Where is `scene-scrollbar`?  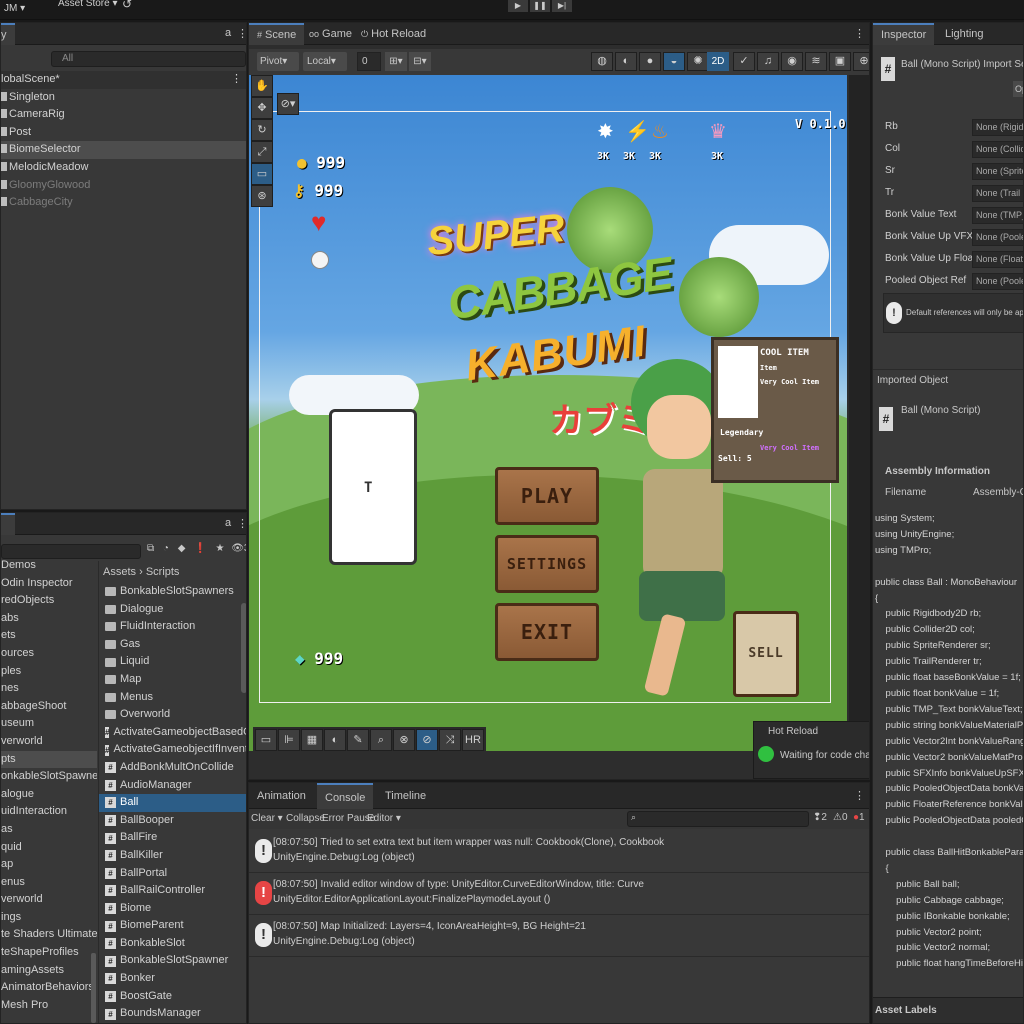
scene-scrollbar is located at coordinates (859, 413).